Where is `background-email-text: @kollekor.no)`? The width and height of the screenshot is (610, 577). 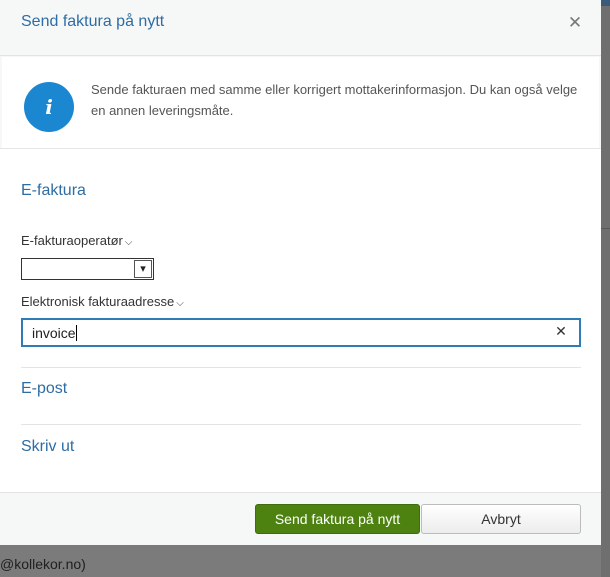 background-email-text: @kollekor.no) is located at coordinates (43, 564).